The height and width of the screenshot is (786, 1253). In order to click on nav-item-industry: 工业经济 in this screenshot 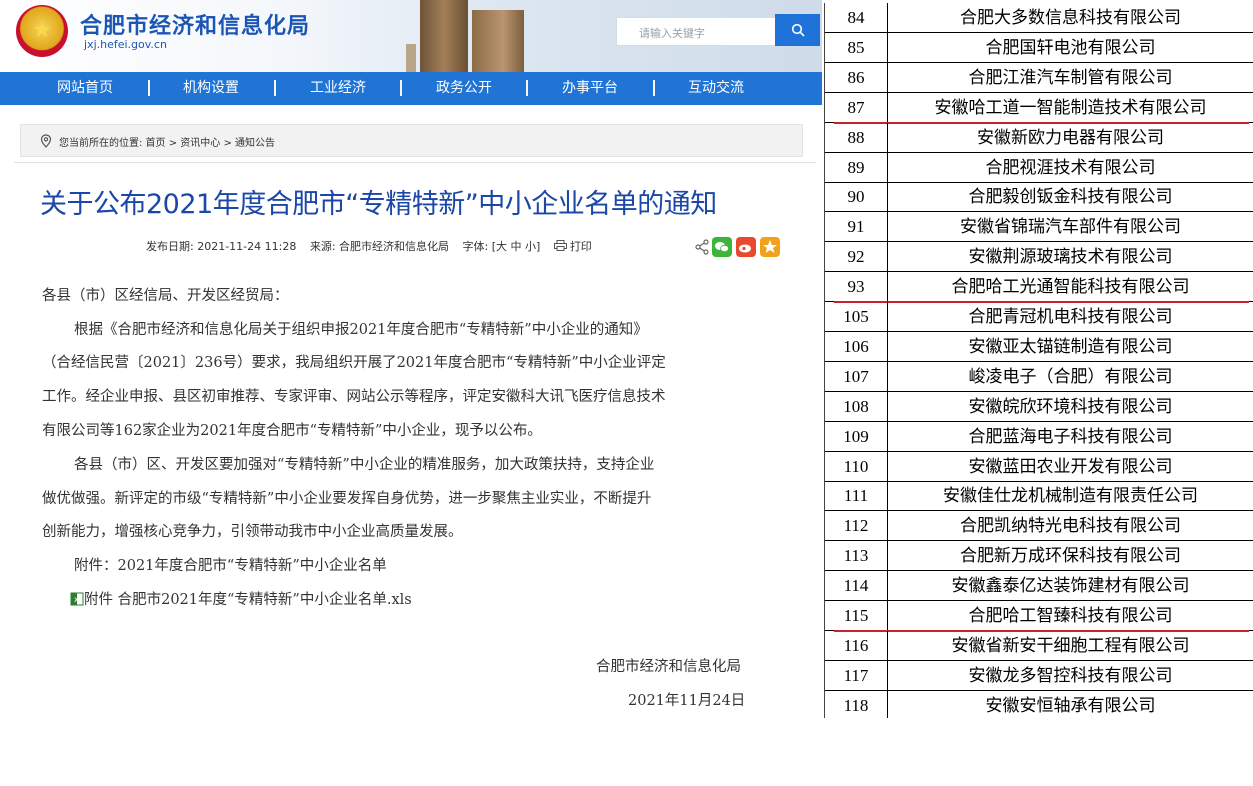, I will do `click(338, 88)`.